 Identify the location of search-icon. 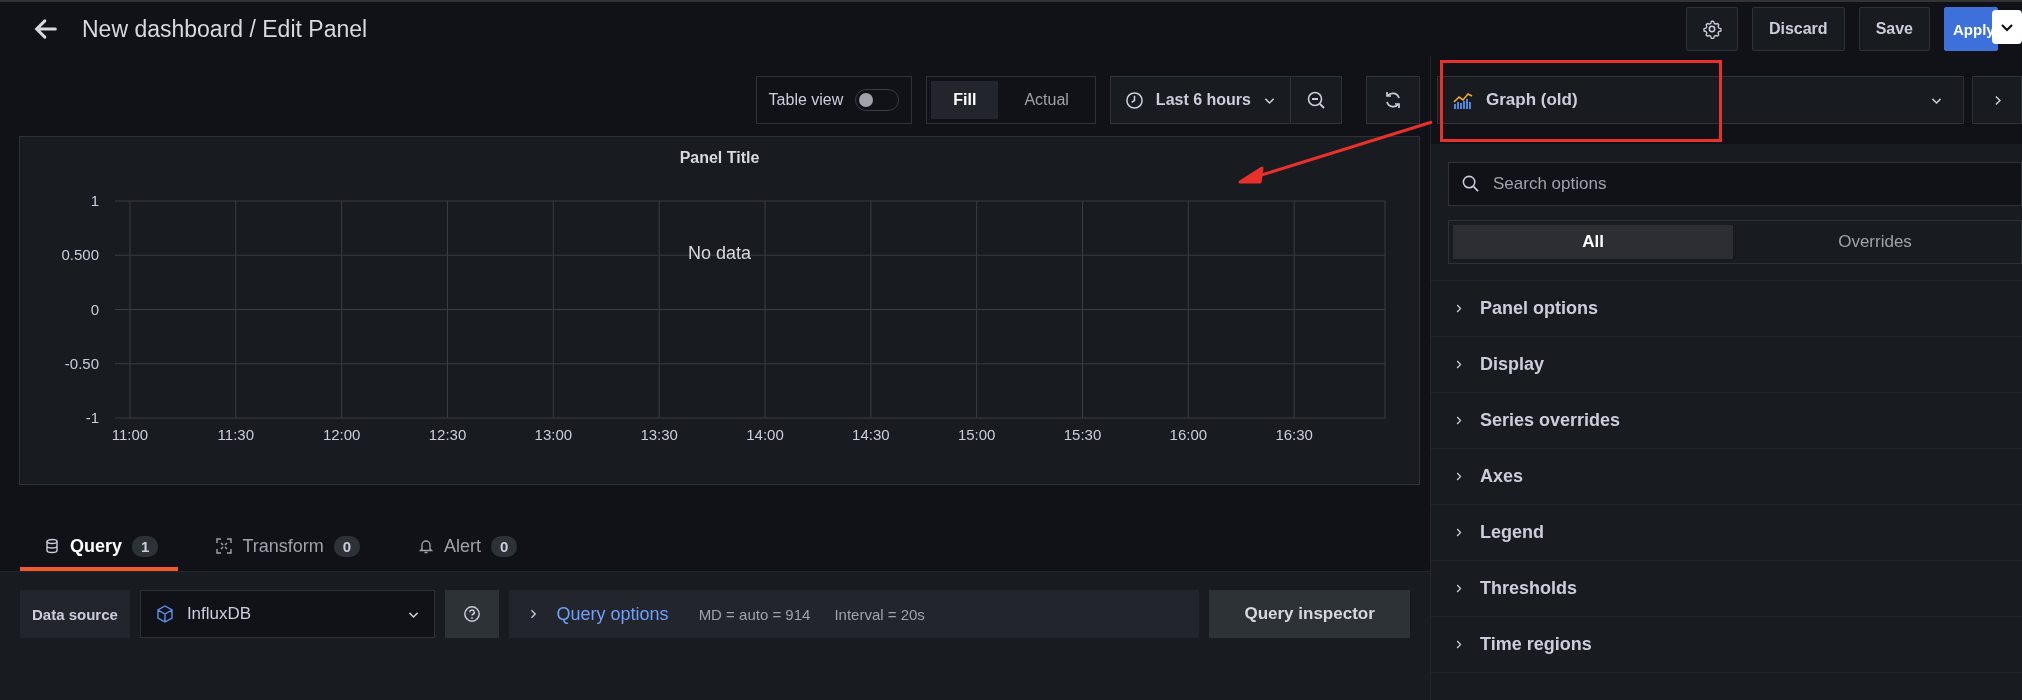
(1470, 183).